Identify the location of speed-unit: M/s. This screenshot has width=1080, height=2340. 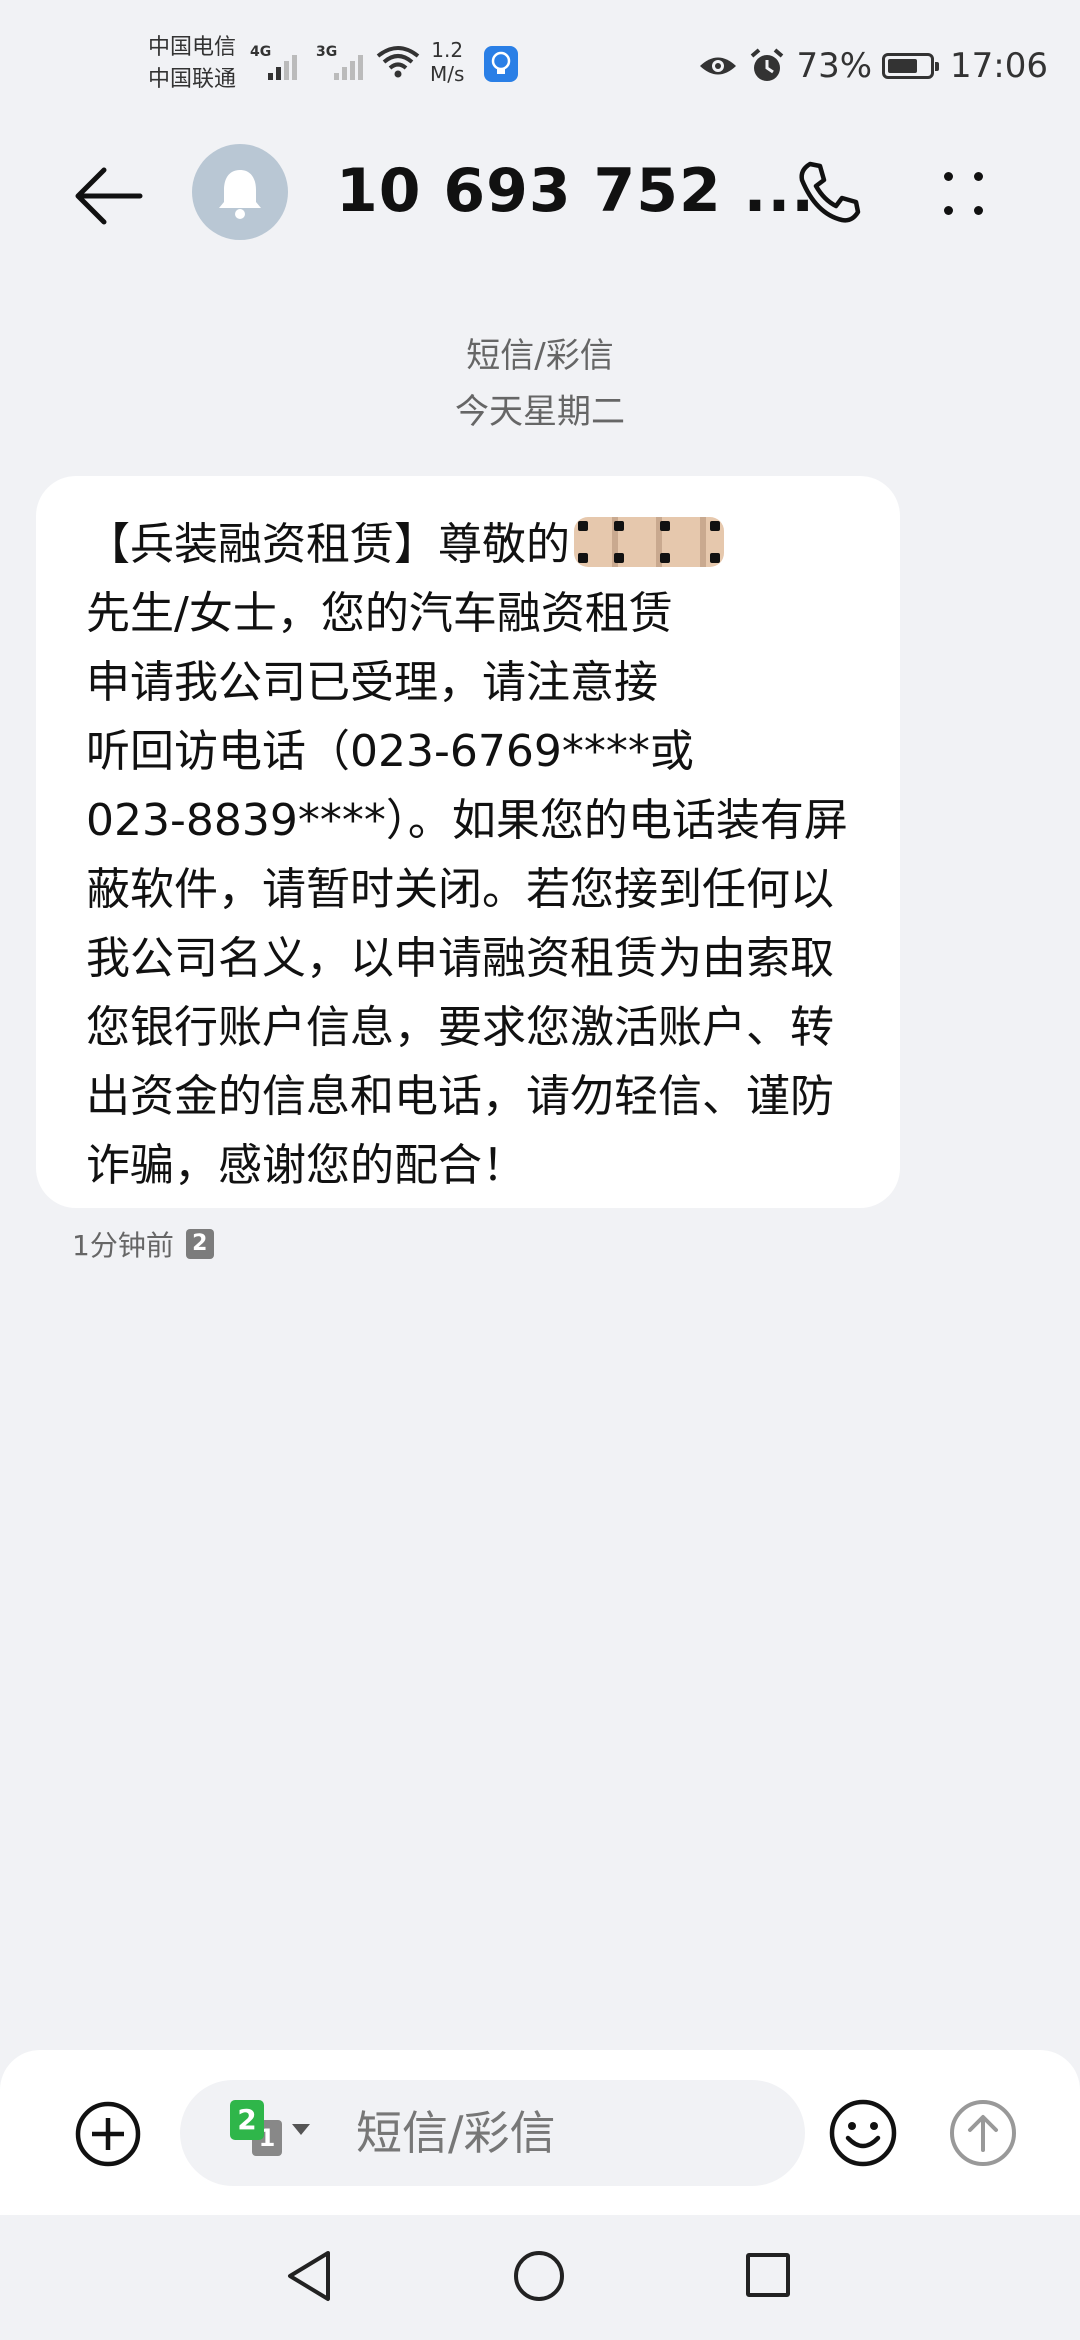
(447, 74).